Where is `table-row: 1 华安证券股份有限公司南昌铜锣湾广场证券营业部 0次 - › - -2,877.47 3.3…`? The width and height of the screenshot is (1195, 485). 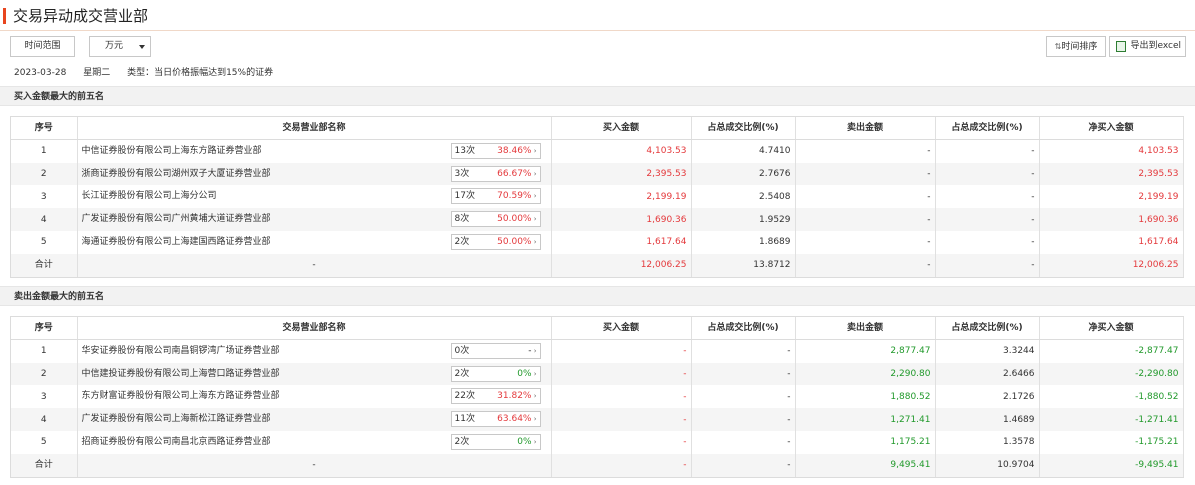
table-row: 1 华安证券股份有限公司南昌铜锣湾广场证券营业部 0次 - › - -2,877.47 3.3… is located at coordinates (597, 351).